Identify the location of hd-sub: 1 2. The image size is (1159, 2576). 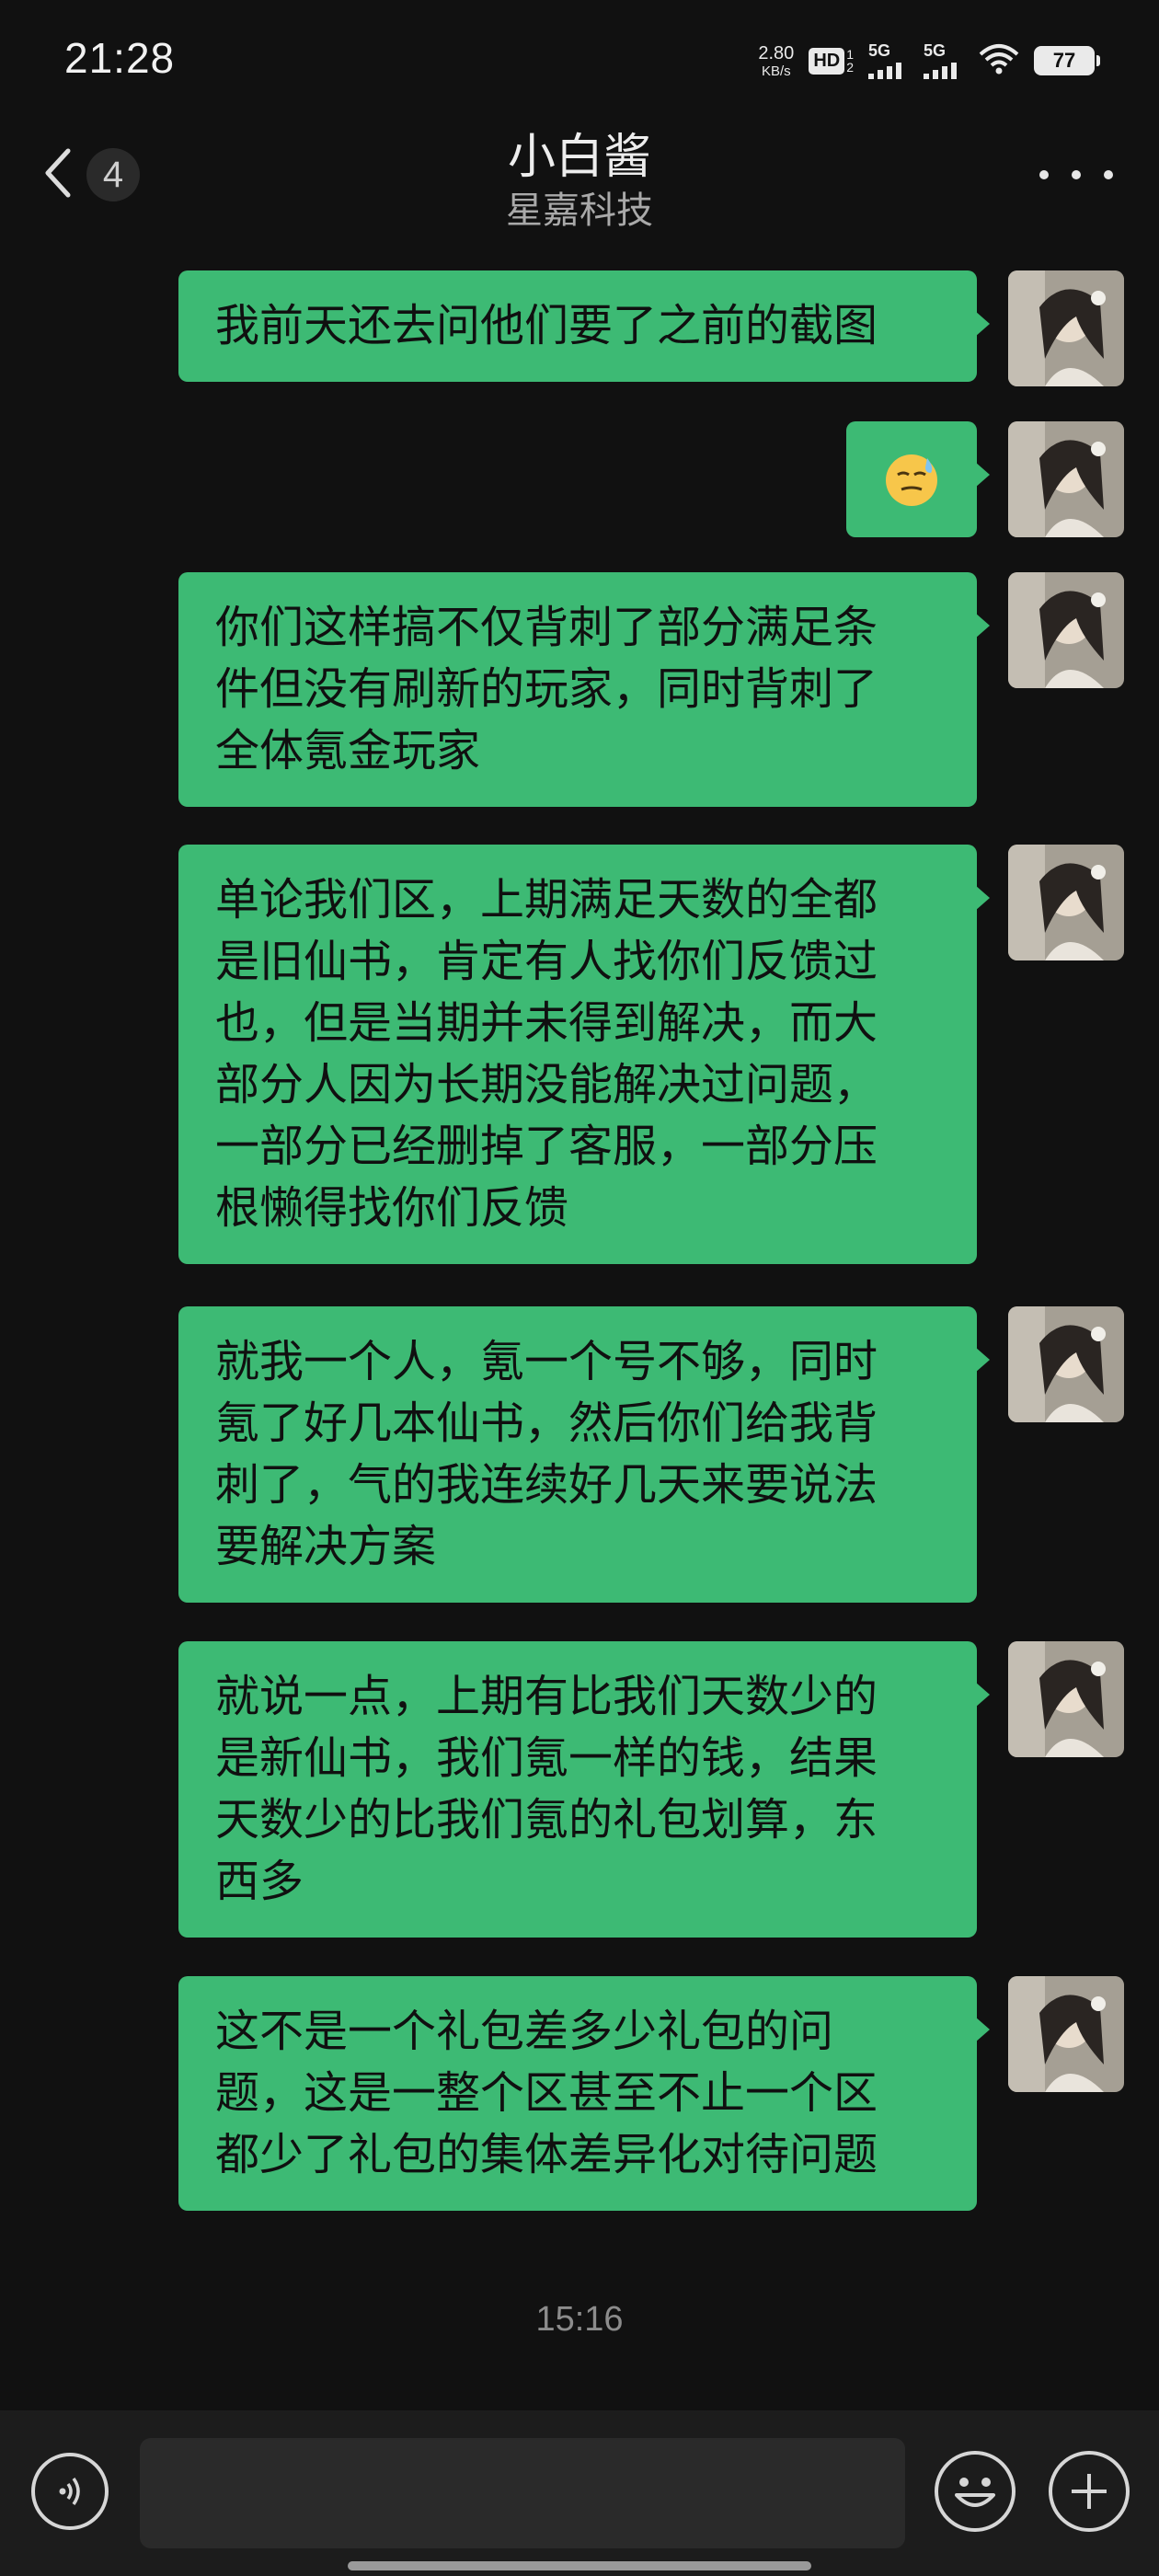
(850, 61).